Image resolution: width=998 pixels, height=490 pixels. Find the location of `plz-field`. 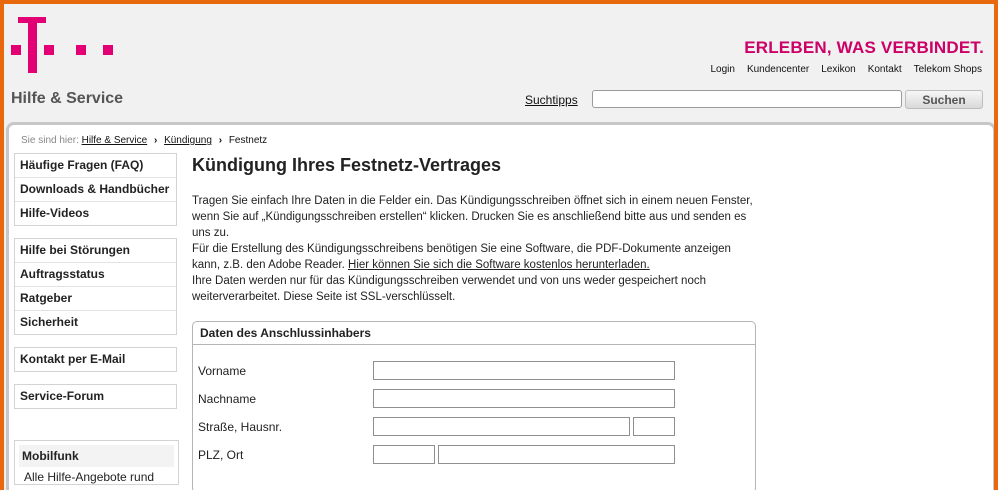

plz-field is located at coordinates (404, 454).